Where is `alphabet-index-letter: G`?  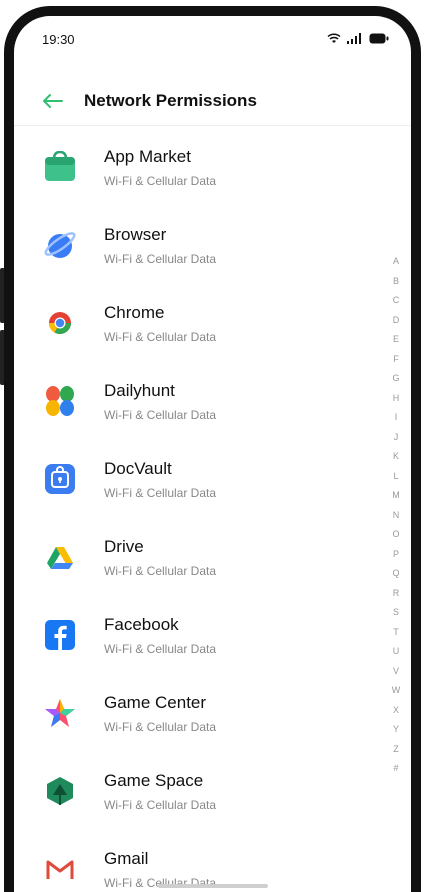
alphabet-index-letter: G is located at coordinates (395, 379).